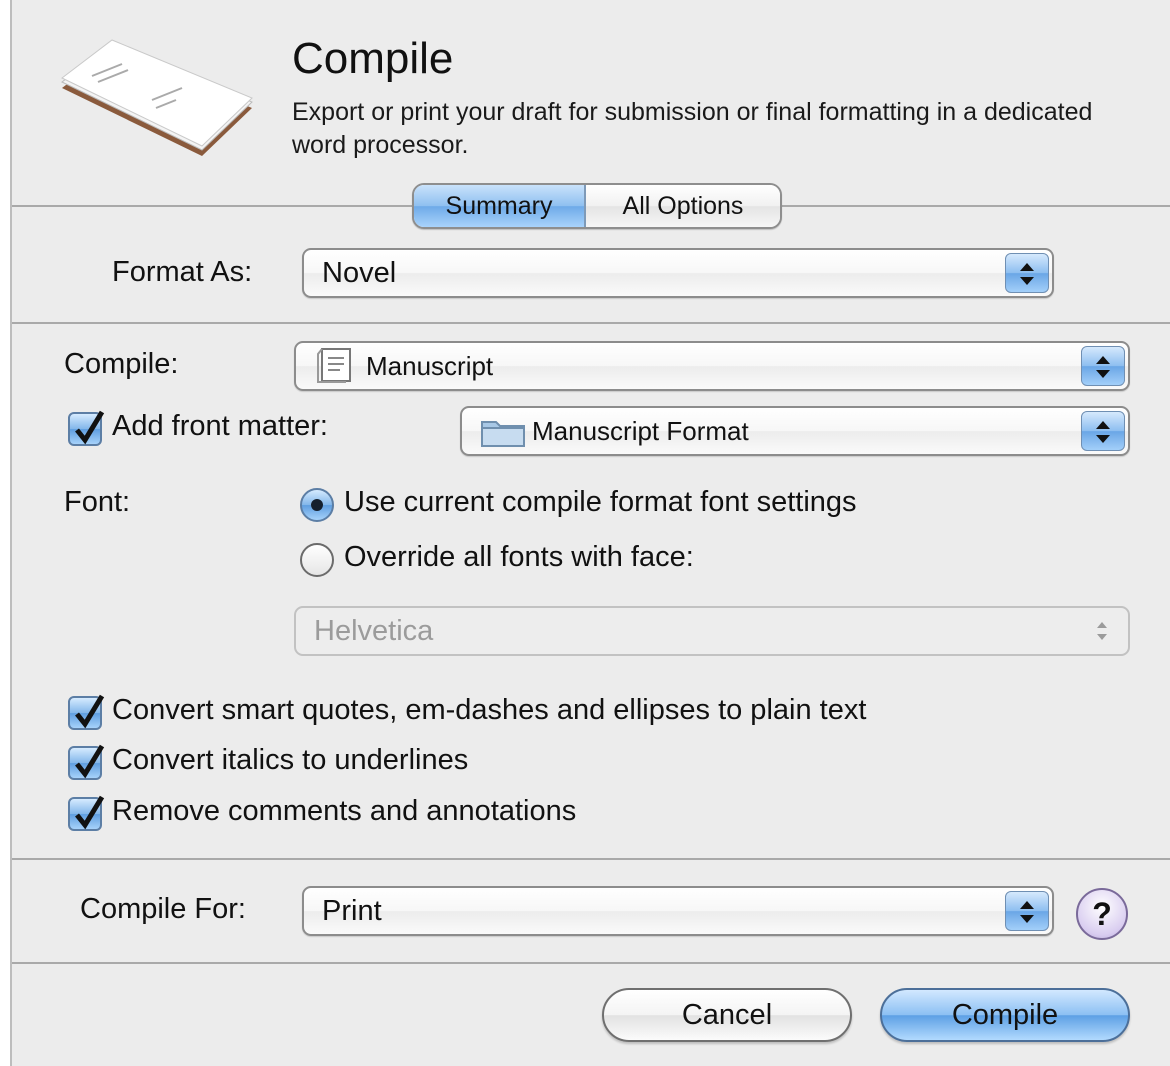 The width and height of the screenshot is (1170, 1066). Describe the element at coordinates (640, 431) in the screenshot. I see `front-matter-value: Manuscript Format` at that location.